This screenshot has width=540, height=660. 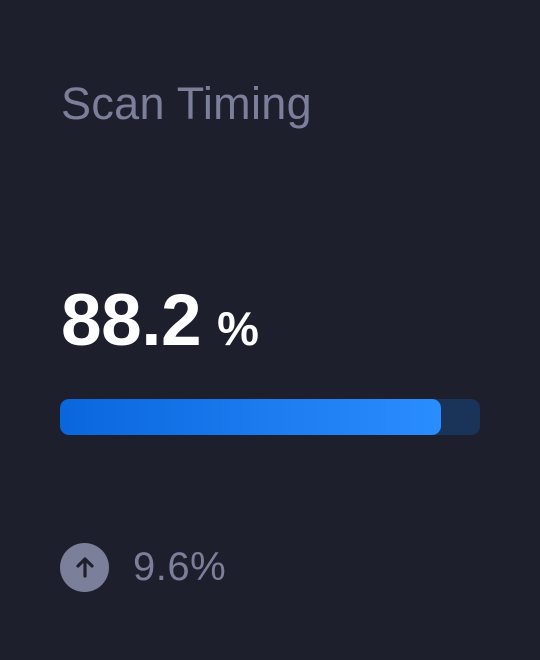 I want to click on trend-value: 9.6%, so click(x=180, y=567).